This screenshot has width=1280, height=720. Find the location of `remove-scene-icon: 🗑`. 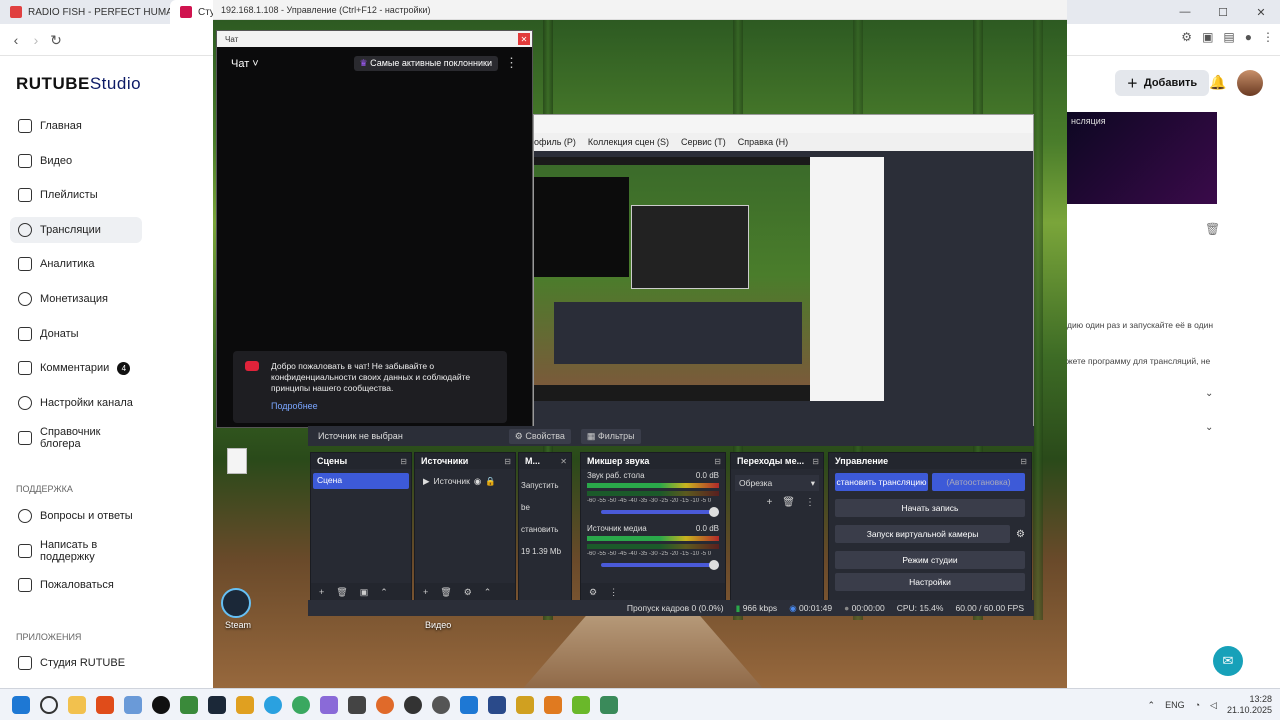

remove-scene-icon: 🗑 is located at coordinates (341, 592).